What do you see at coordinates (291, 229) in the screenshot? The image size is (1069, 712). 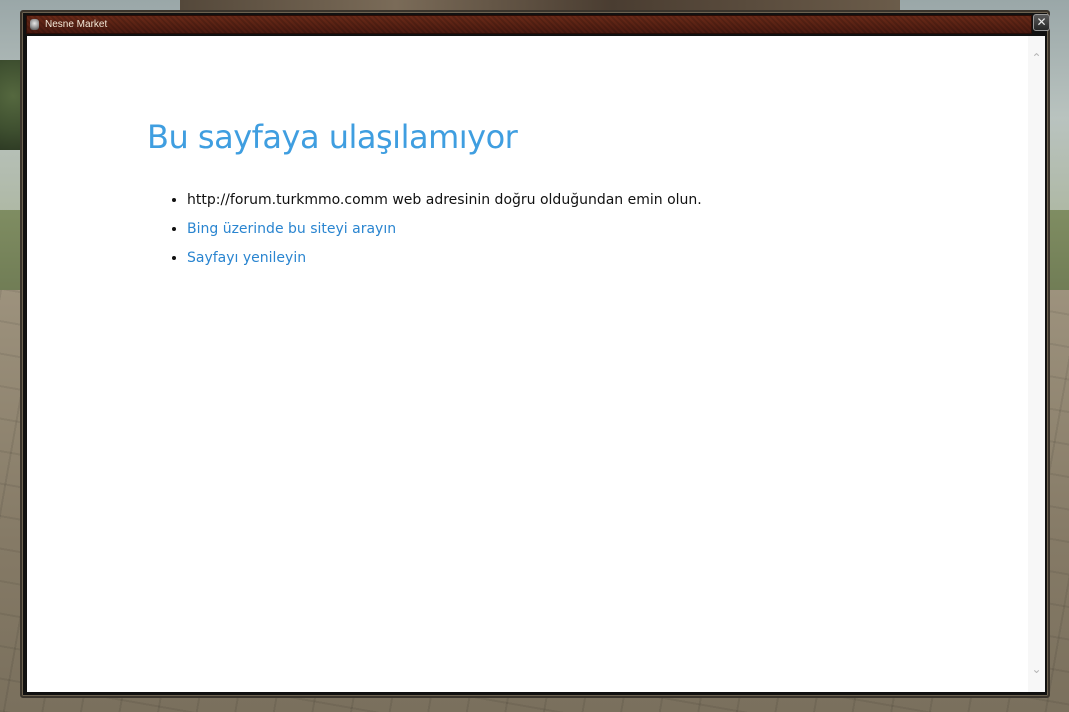 I see `search-bing-link: Bing üzerinde bu siteyi arayın` at bounding box center [291, 229].